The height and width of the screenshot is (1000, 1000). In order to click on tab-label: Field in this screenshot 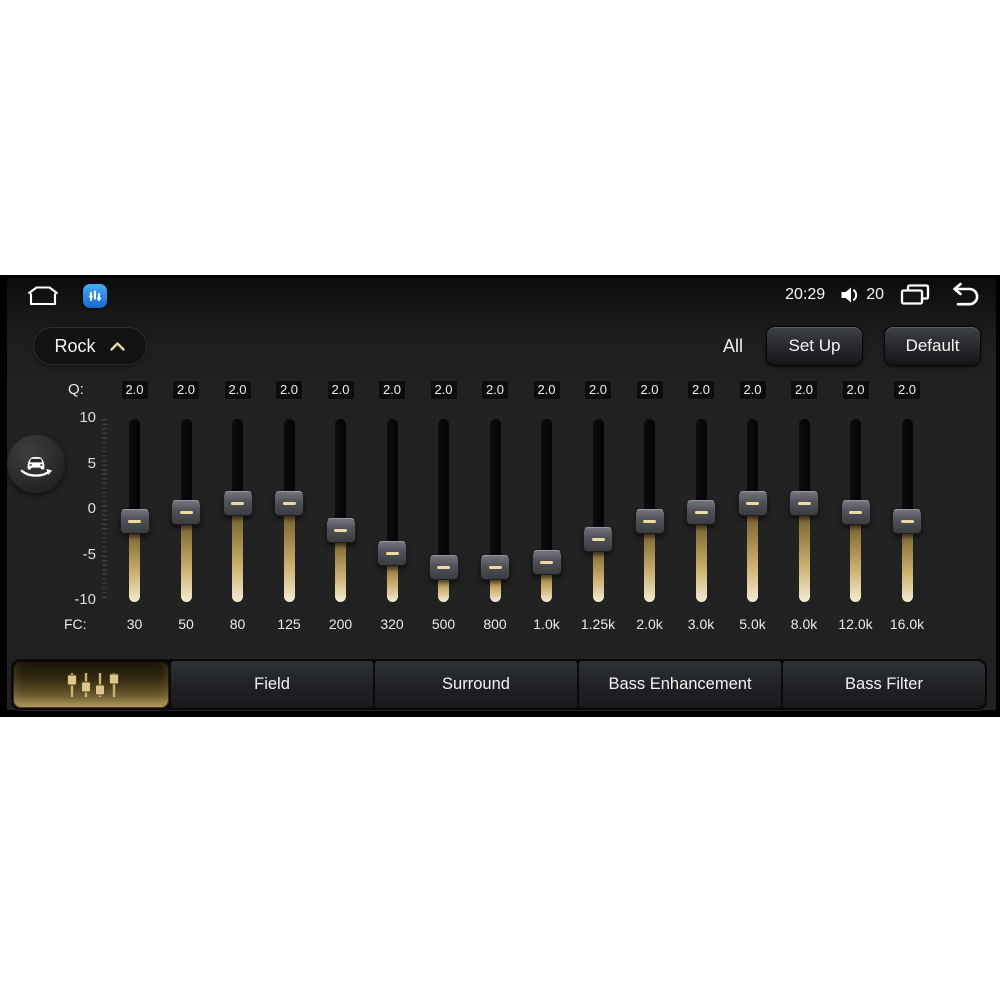, I will do `click(272, 684)`.